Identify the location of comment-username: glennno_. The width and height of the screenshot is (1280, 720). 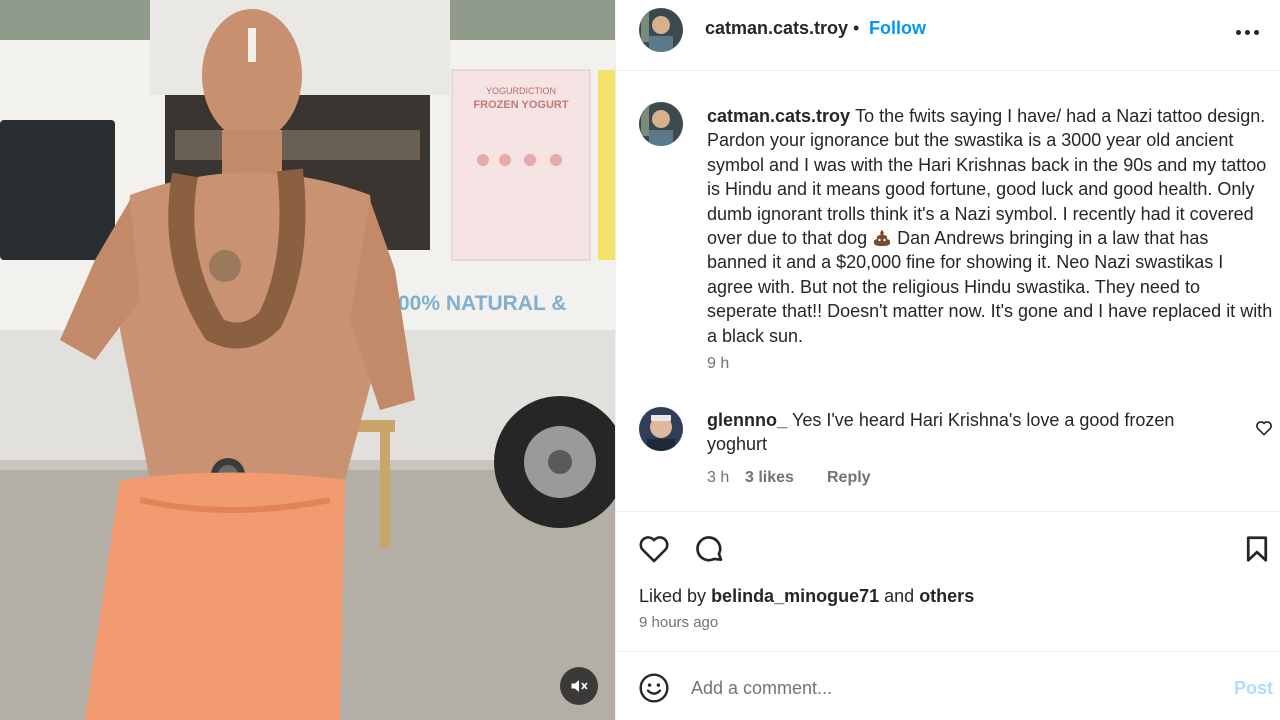
(747, 420).